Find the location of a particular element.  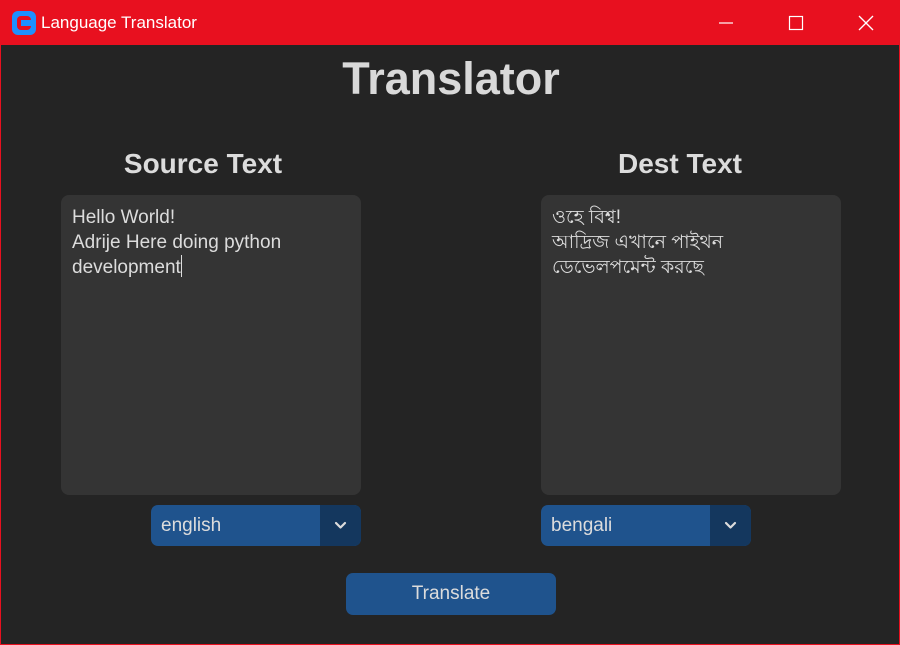

source-language-value: english is located at coordinates (191, 525).